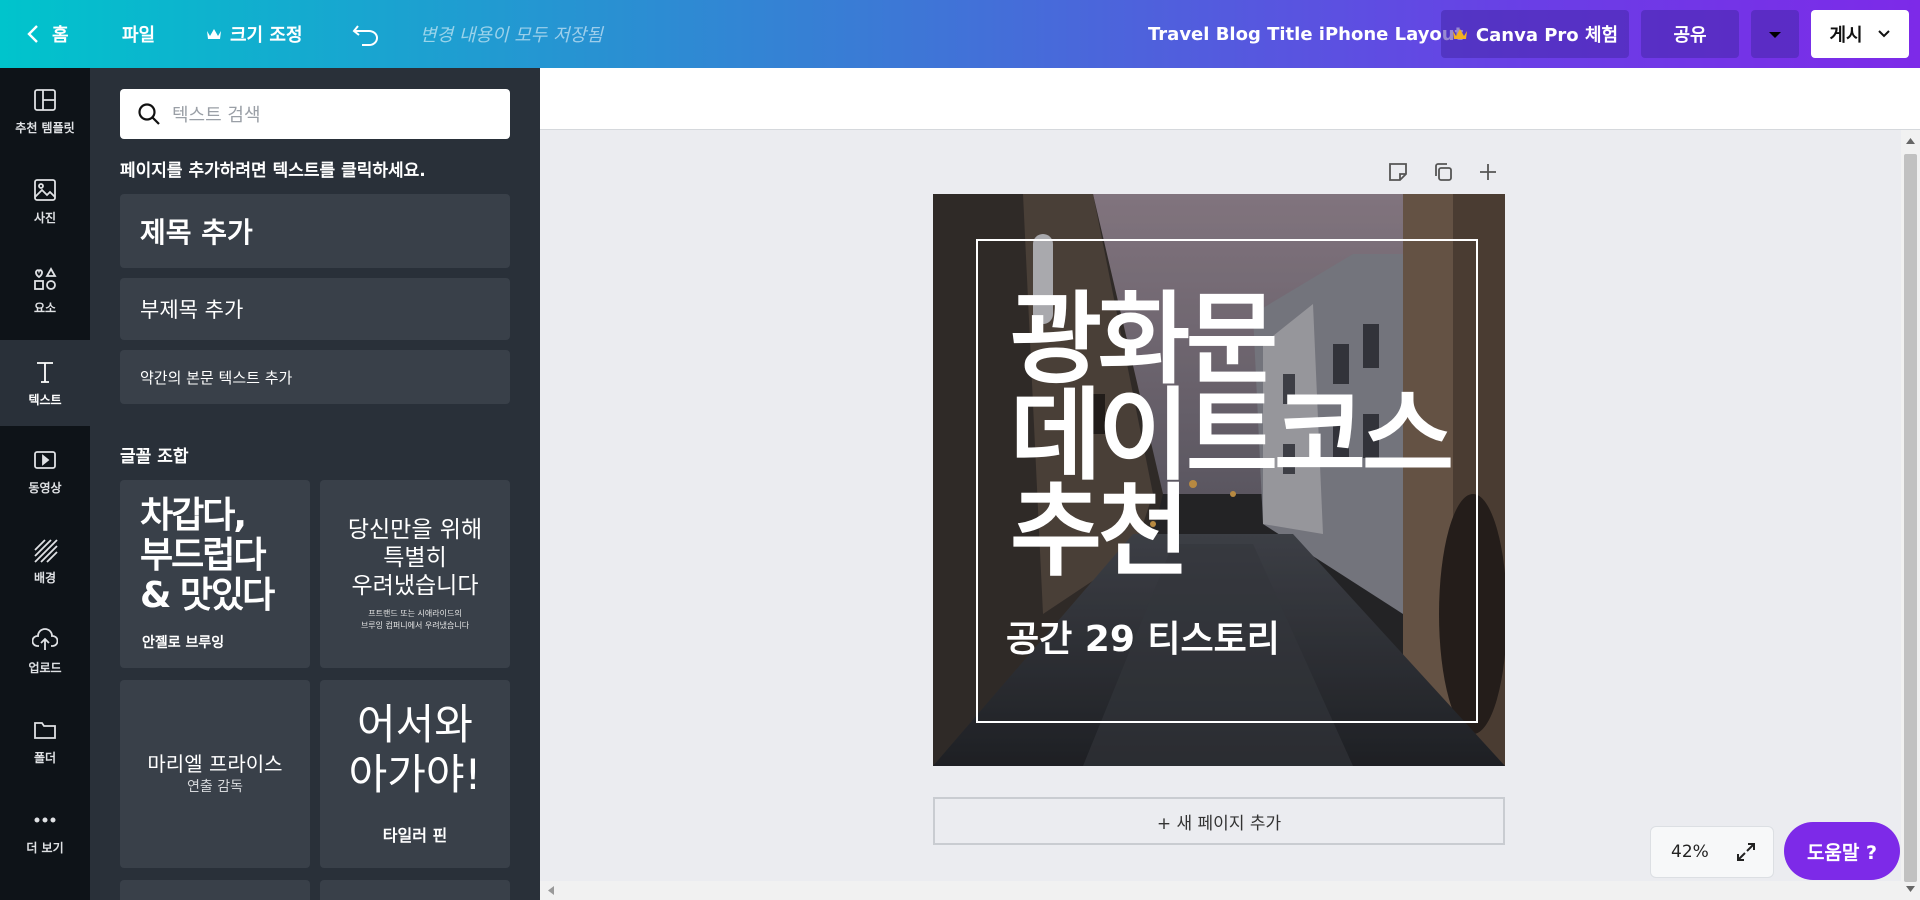 The width and height of the screenshot is (1920, 900). I want to click on canva-pro-label: Canva Pro 체험, so click(1547, 35).